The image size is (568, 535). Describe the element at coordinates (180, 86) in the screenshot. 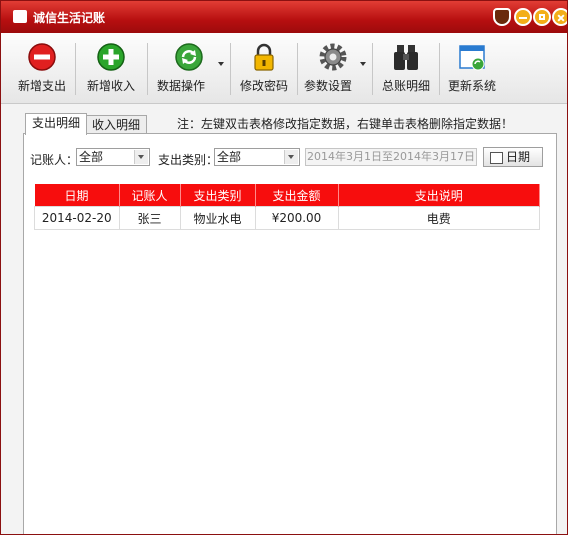

I see `toolbar-label: 数据操作` at that location.